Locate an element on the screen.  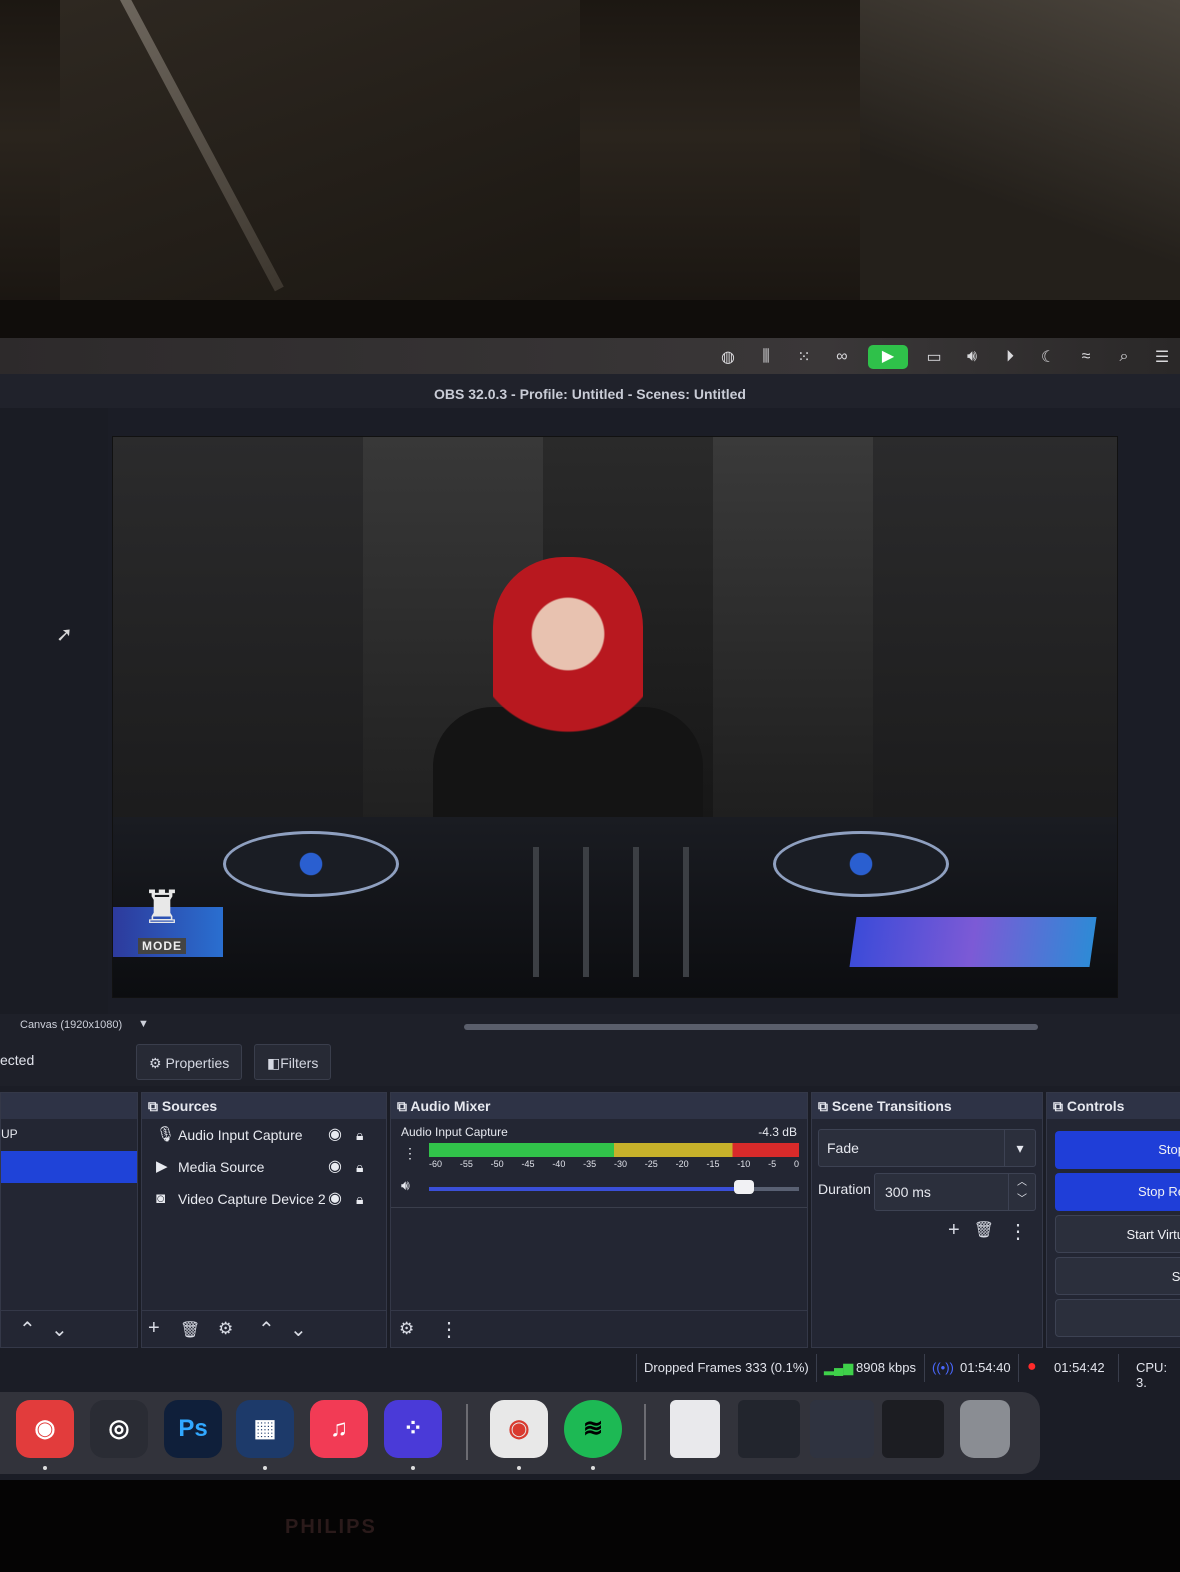
transition-value: Fade is located at coordinates (843, 1148).